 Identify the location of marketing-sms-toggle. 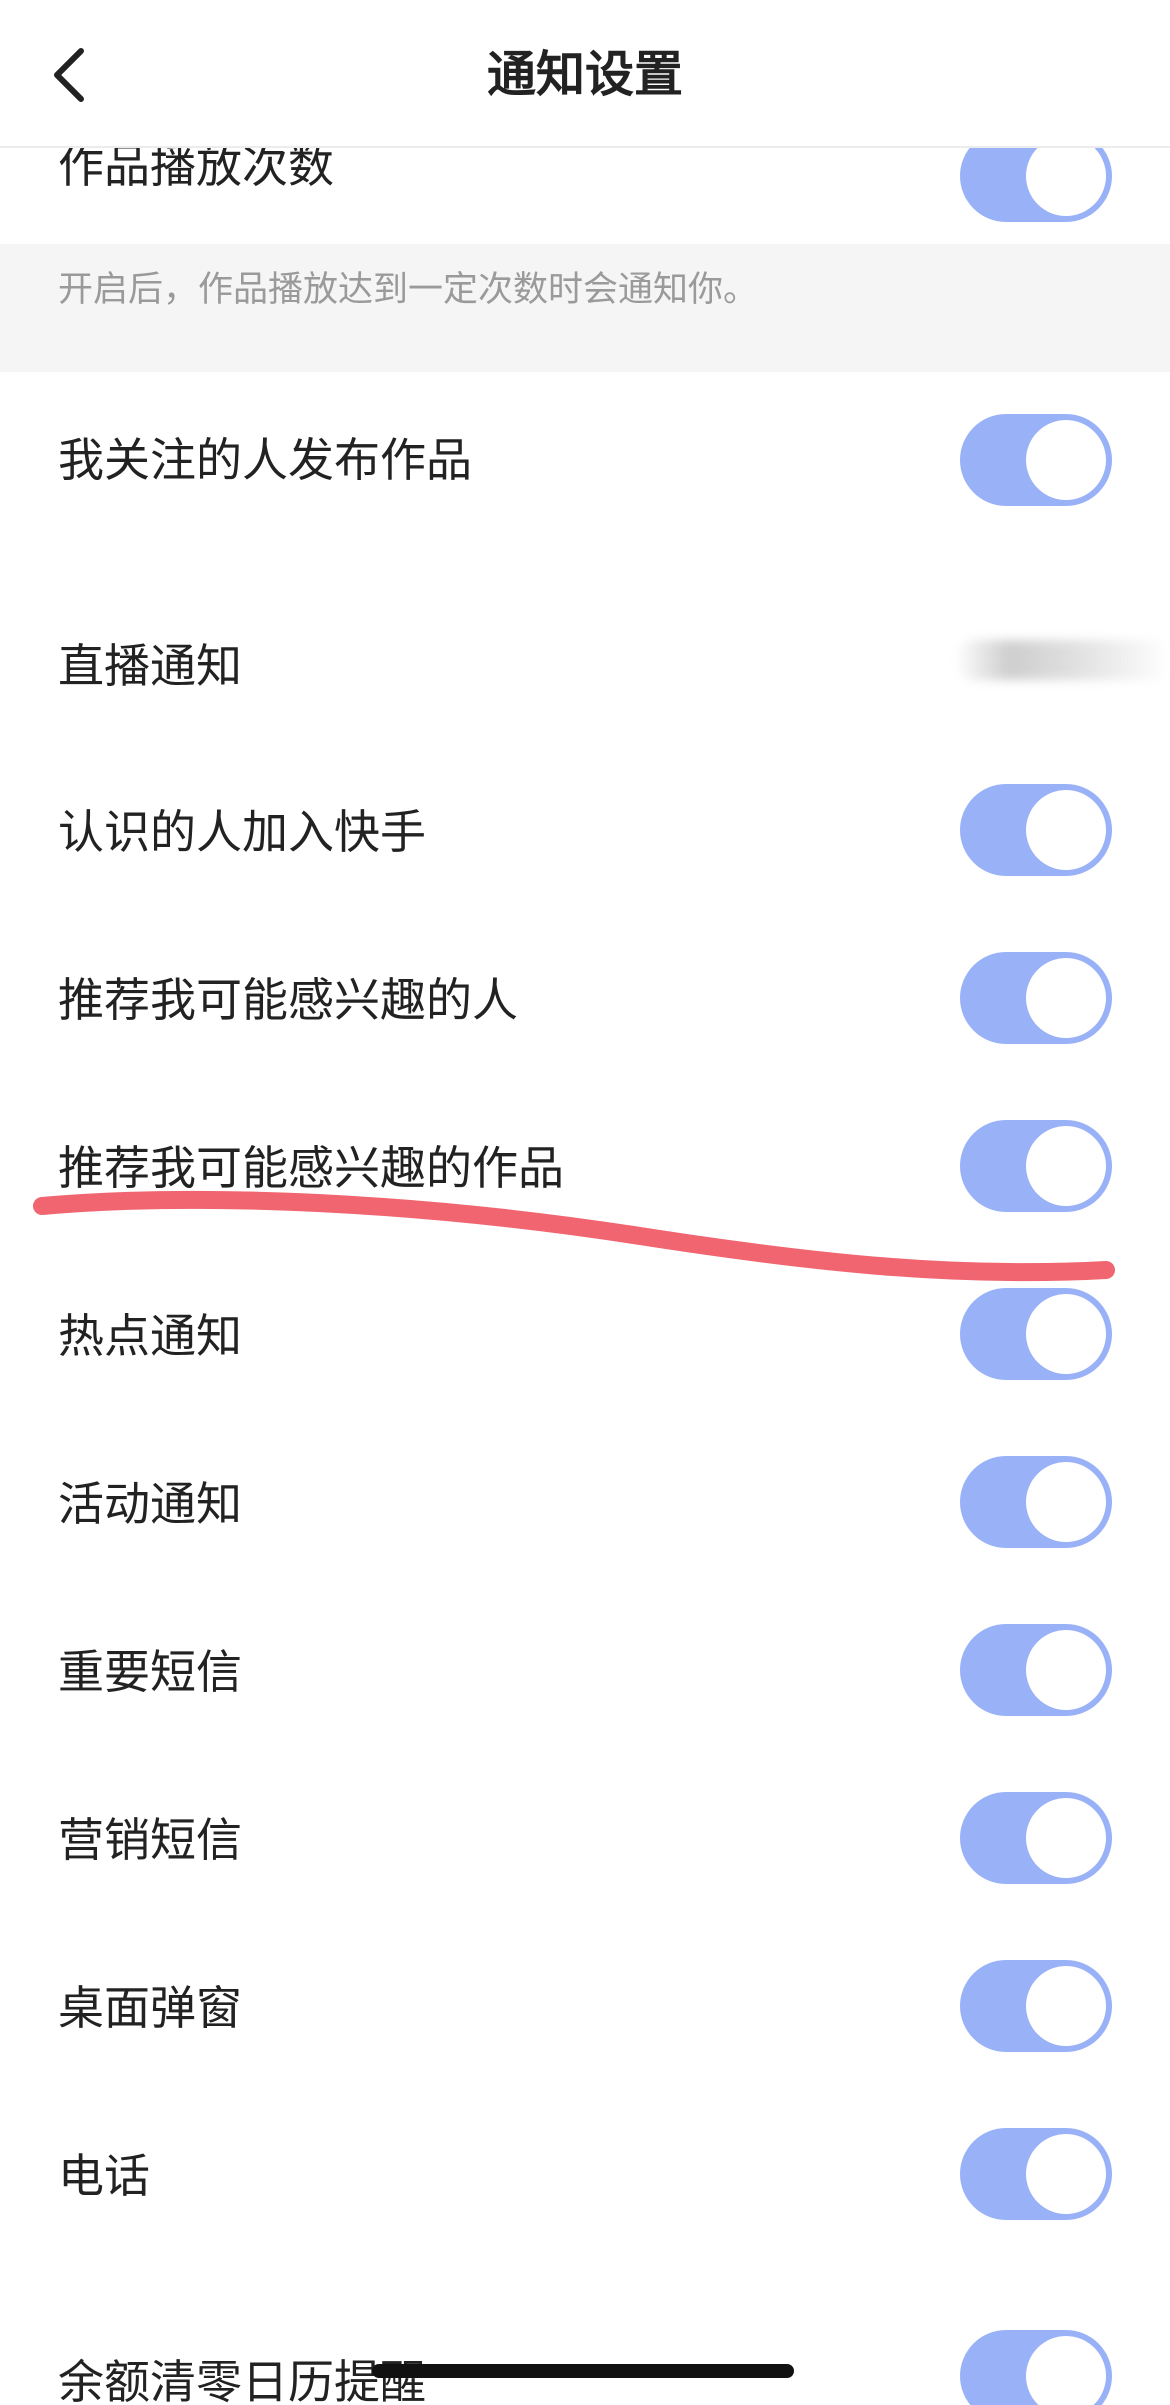
(1036, 1838).